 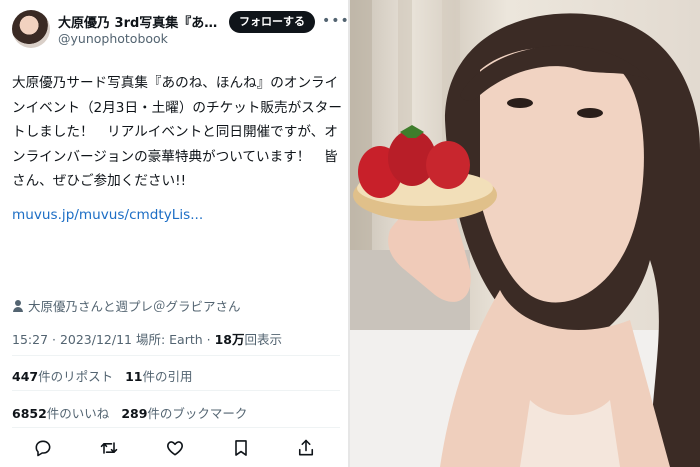 I want to click on tweet-meta: 15:27 · 2023/12/11 場所: Earth · 18万回表示, so click(x=147, y=338).